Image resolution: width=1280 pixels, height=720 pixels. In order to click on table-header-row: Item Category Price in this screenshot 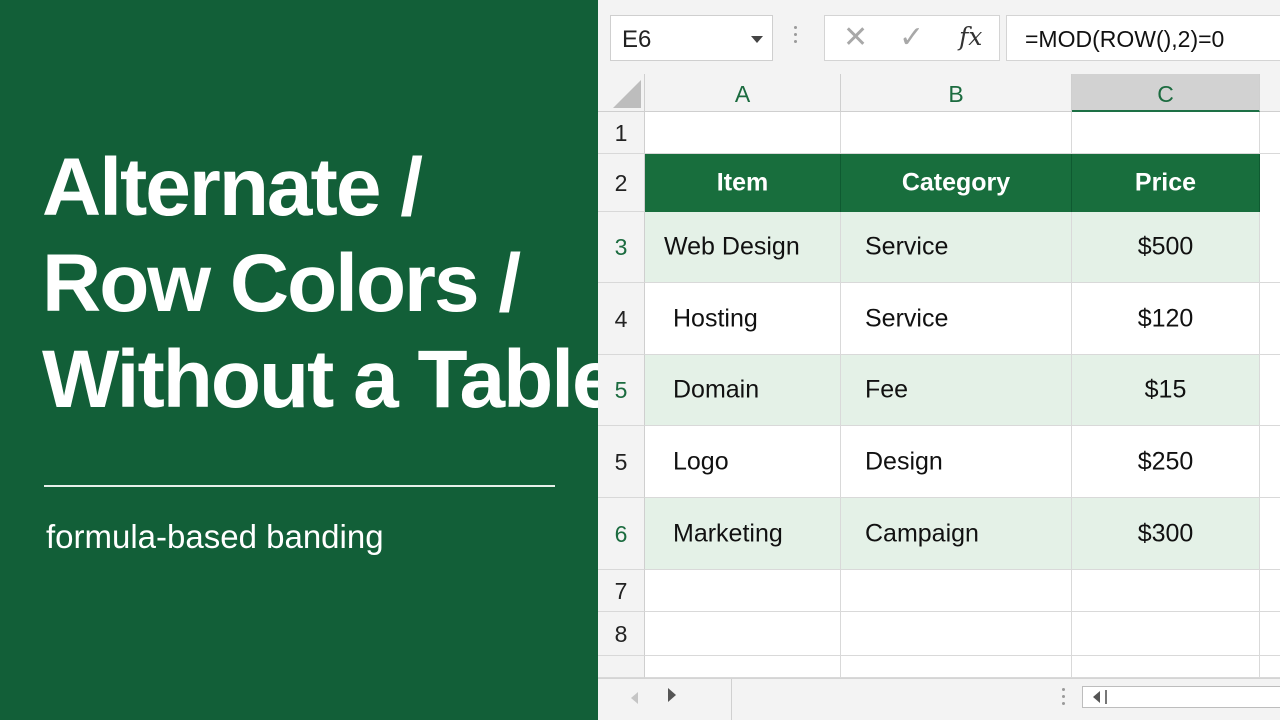, I will do `click(962, 183)`.